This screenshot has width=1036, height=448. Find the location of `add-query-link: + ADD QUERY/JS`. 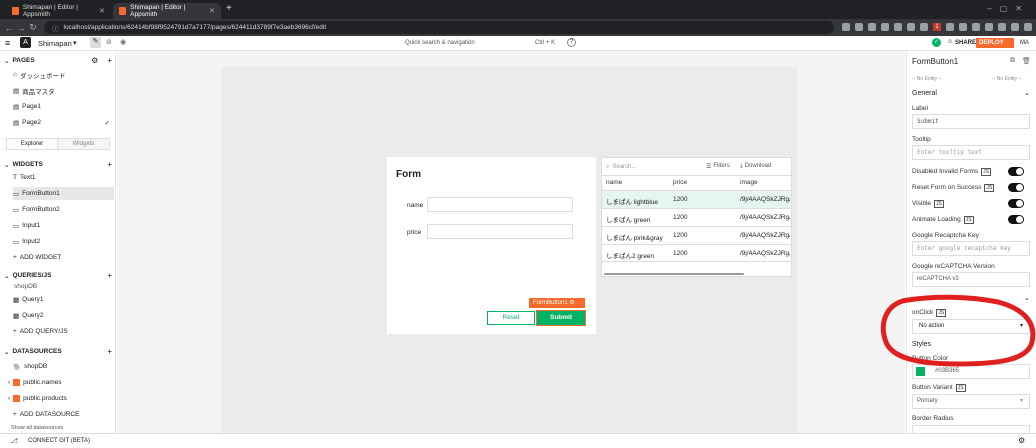

add-query-link: + ADD QUERY/JS is located at coordinates (63, 331).